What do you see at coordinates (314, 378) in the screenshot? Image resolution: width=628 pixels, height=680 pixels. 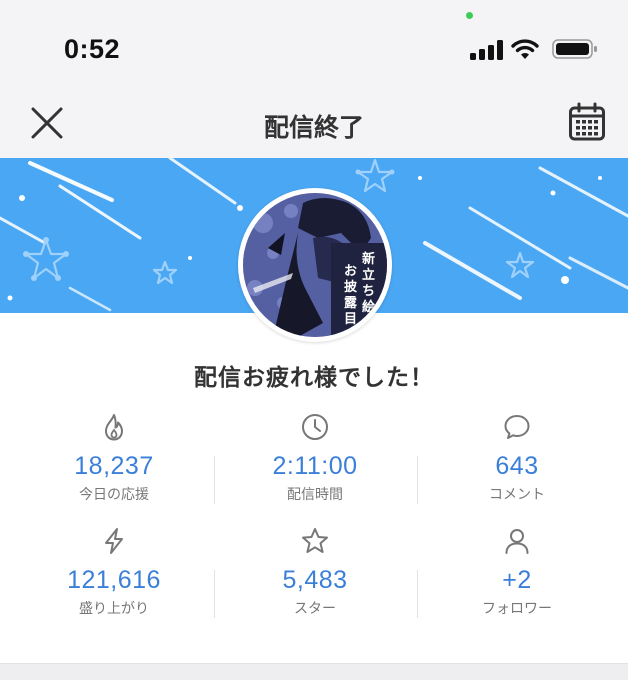 I see `headline: 配信お疲れ様でした！` at bounding box center [314, 378].